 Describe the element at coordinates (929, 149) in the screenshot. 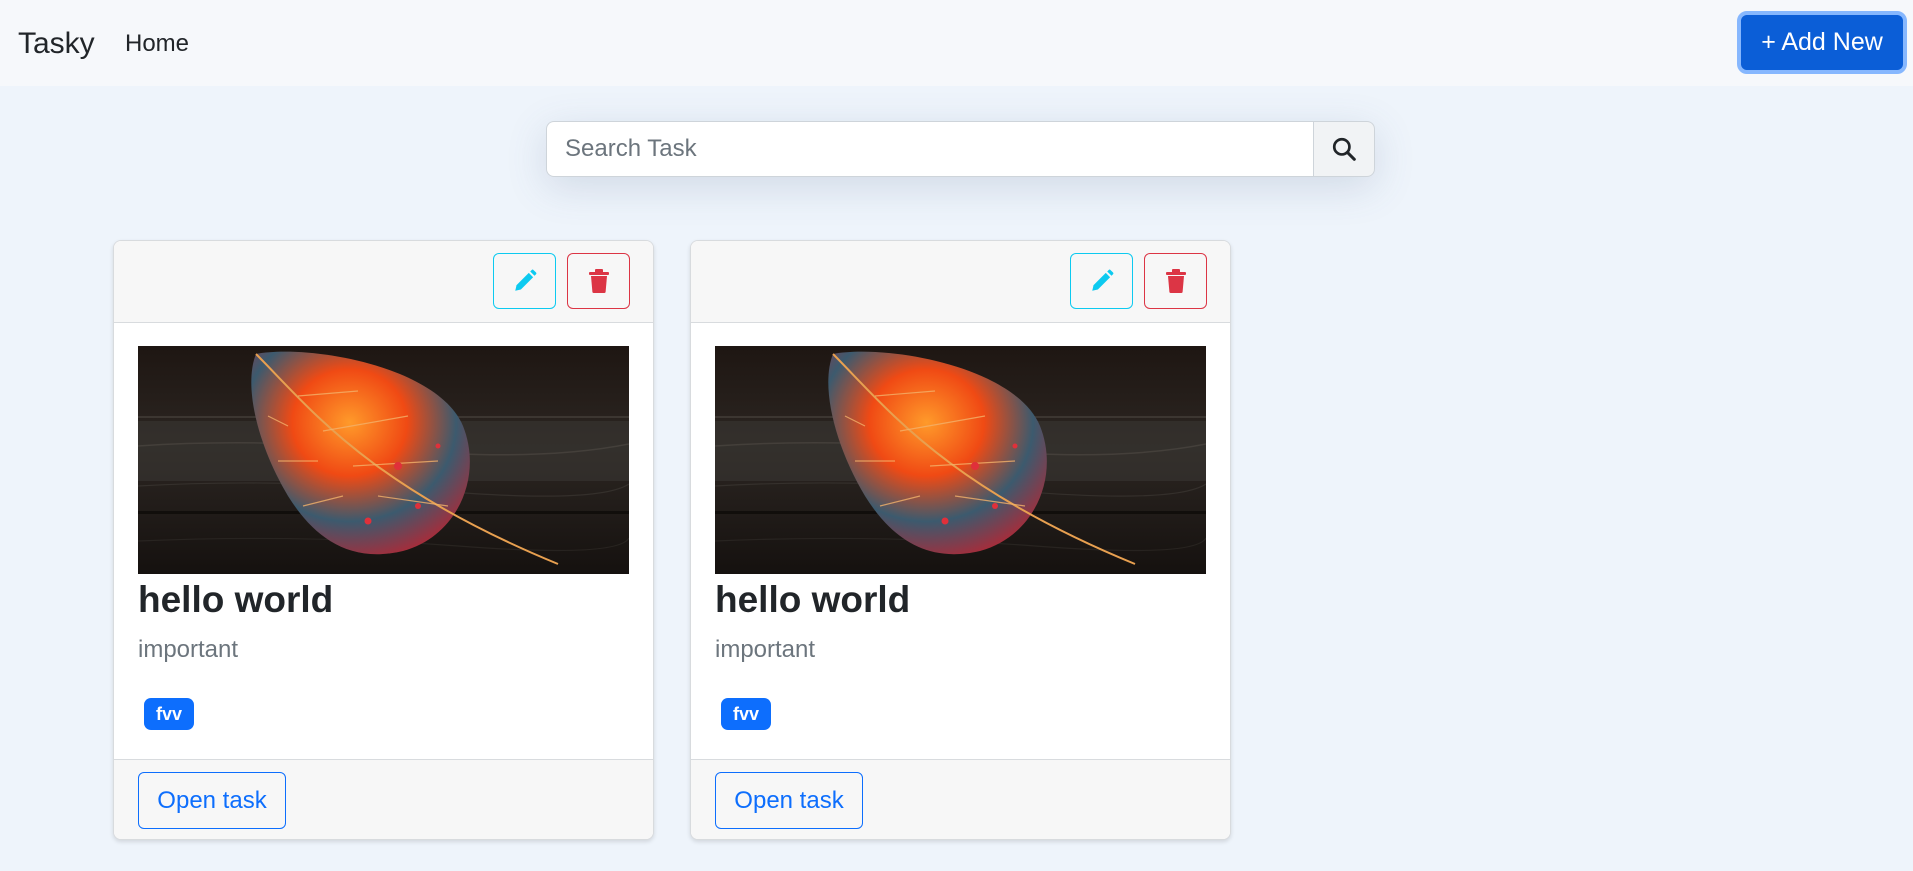

I see `search-input` at that location.